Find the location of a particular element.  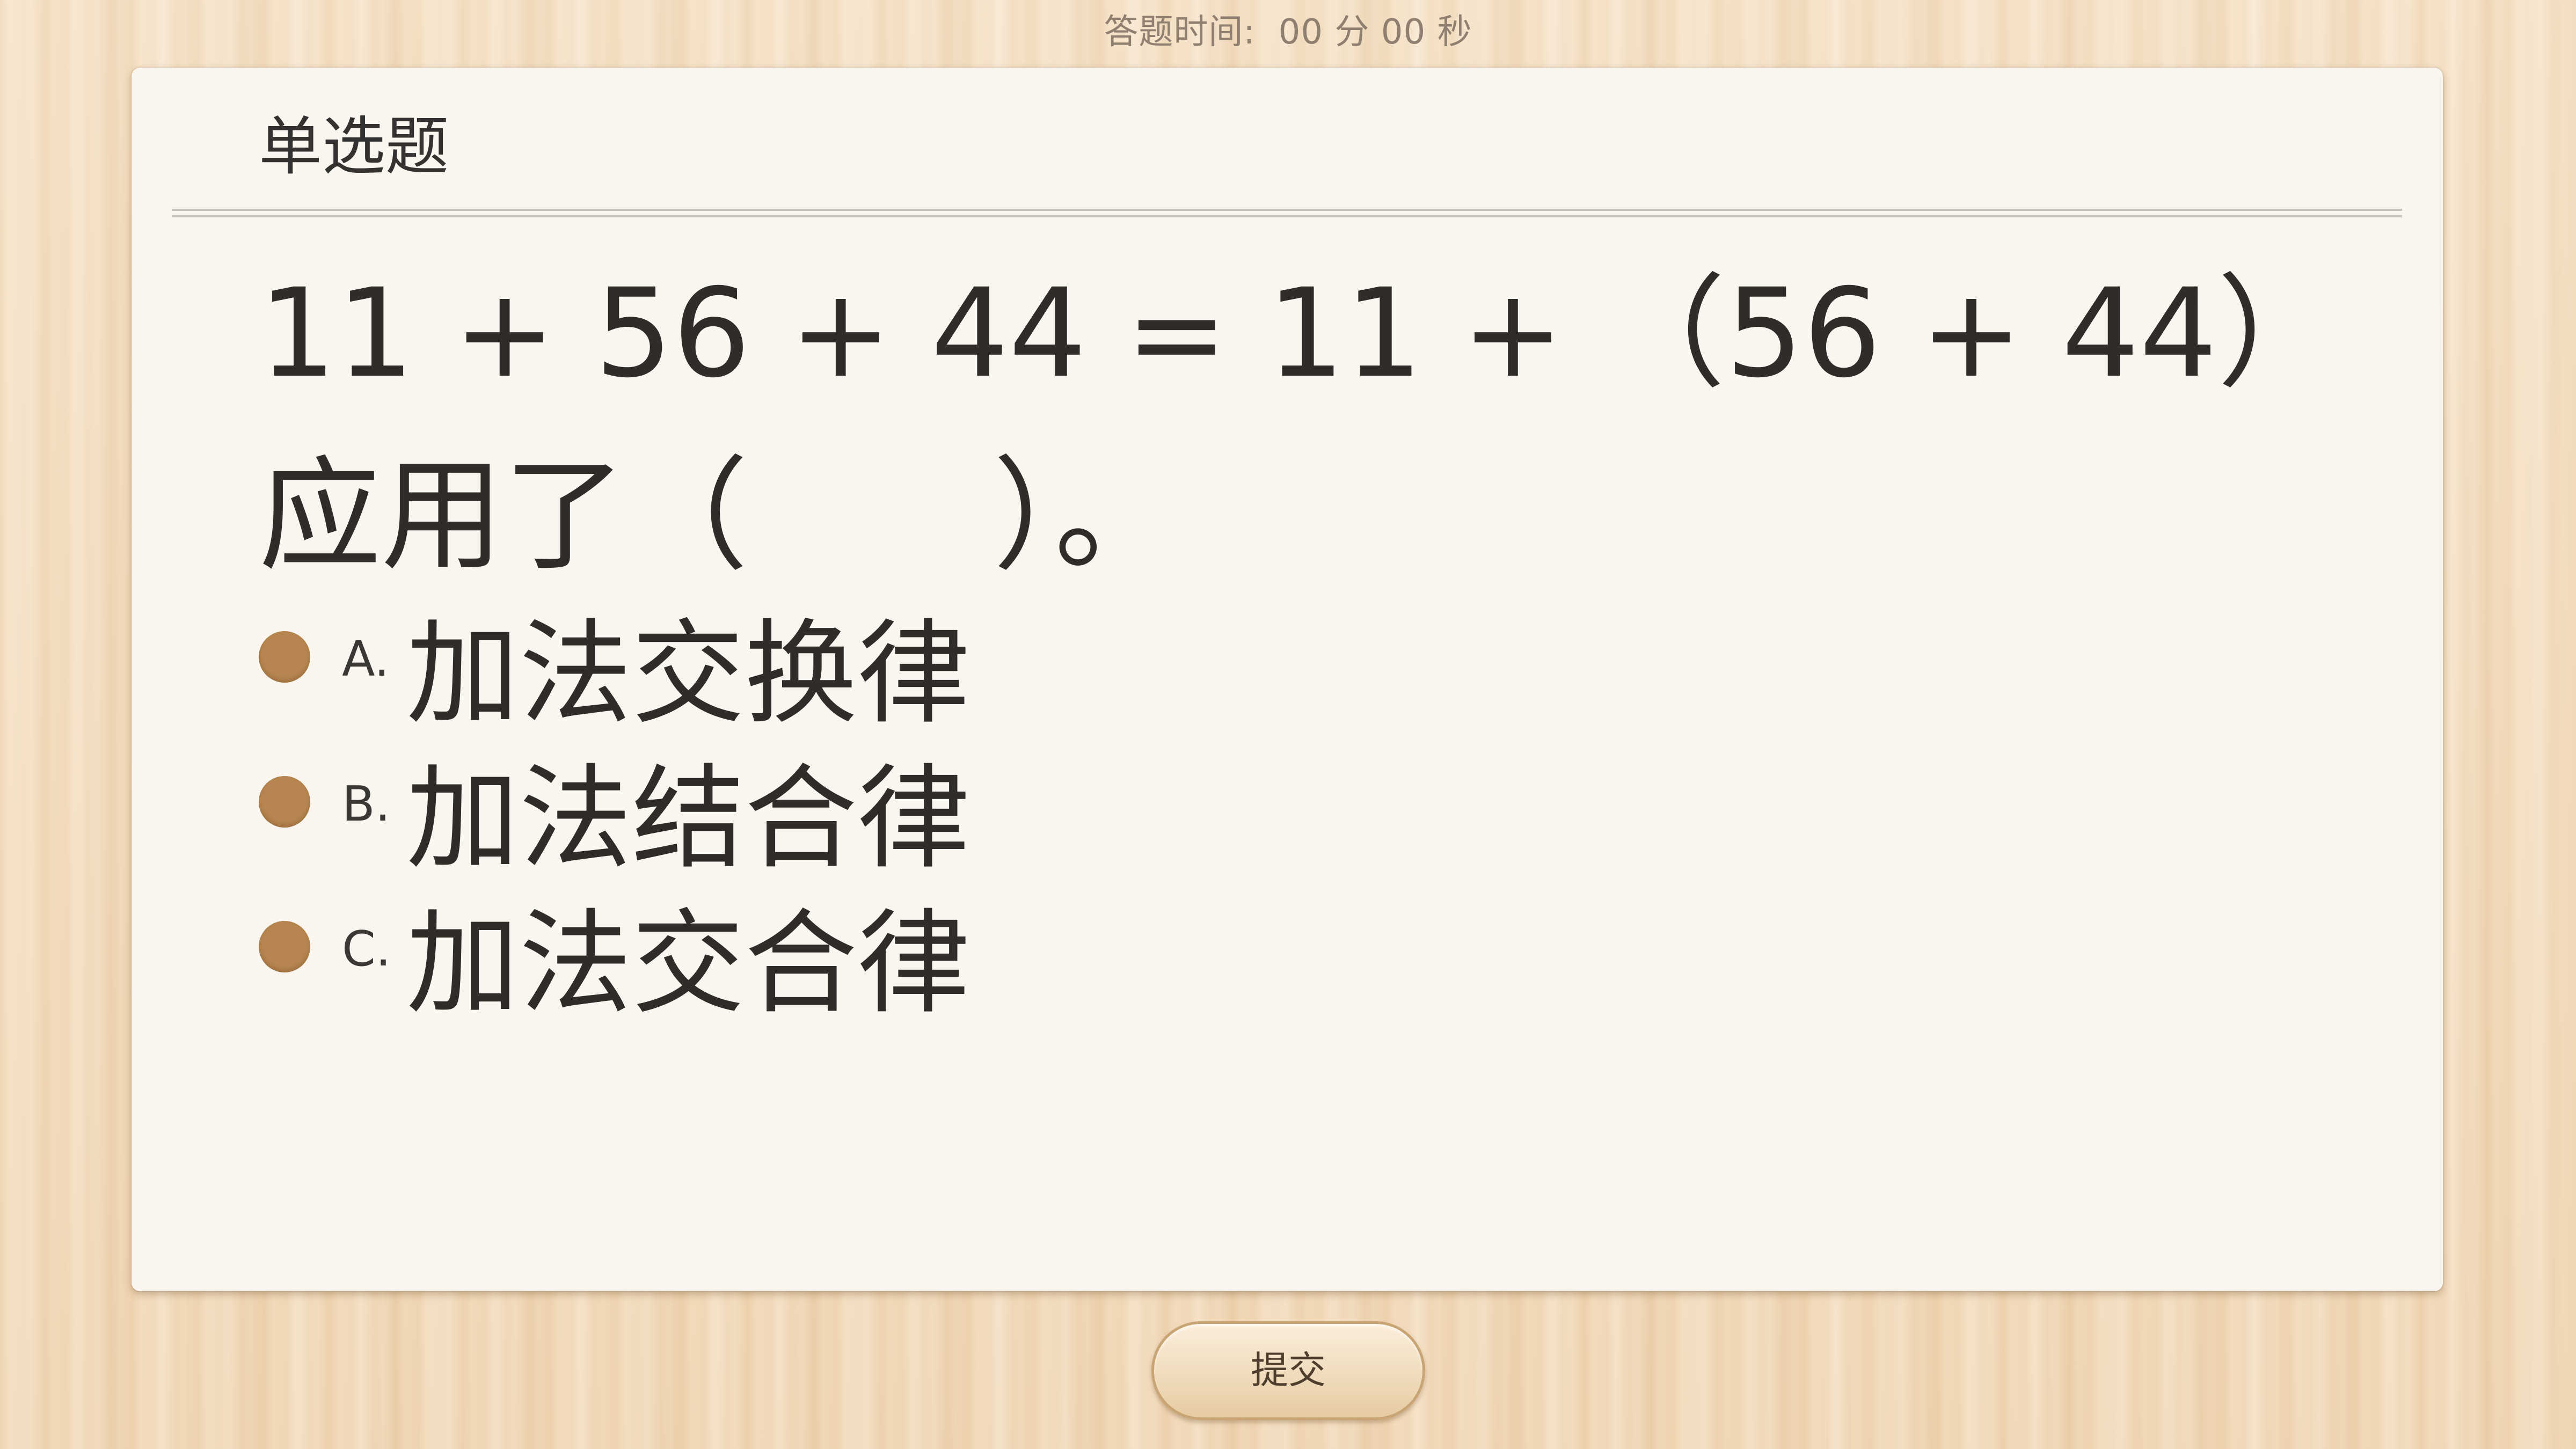

timer-seconds: 00 is located at coordinates (1403, 32).